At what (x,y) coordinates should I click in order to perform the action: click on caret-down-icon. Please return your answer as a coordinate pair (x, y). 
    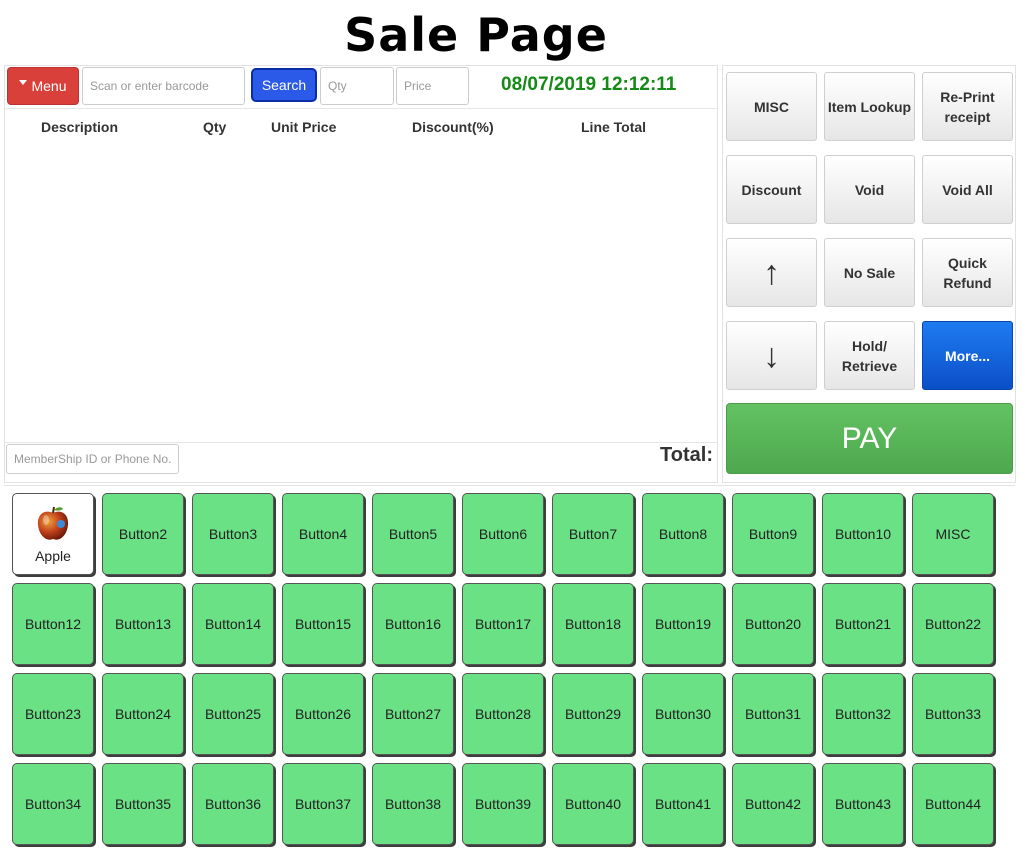
    Looking at the image, I should click on (23, 82).